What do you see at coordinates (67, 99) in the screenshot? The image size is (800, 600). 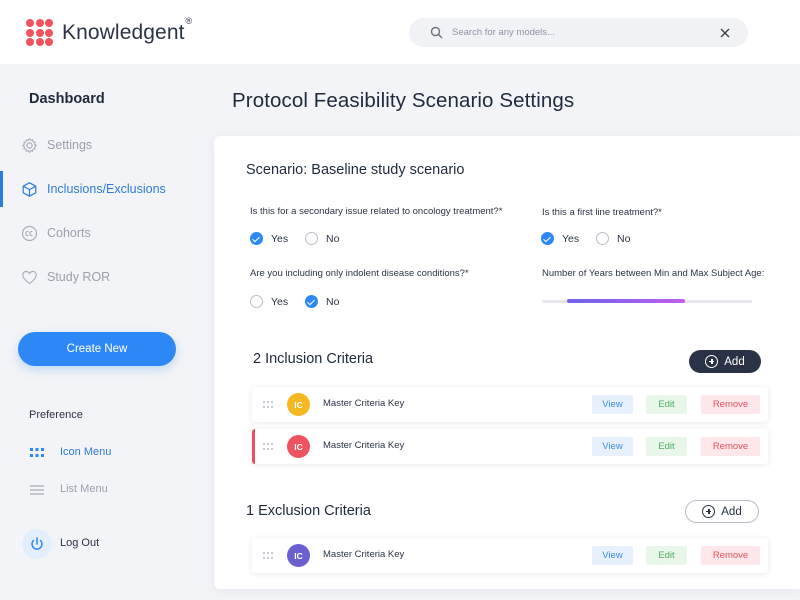 I see `sidebar-title: Dashboard` at bounding box center [67, 99].